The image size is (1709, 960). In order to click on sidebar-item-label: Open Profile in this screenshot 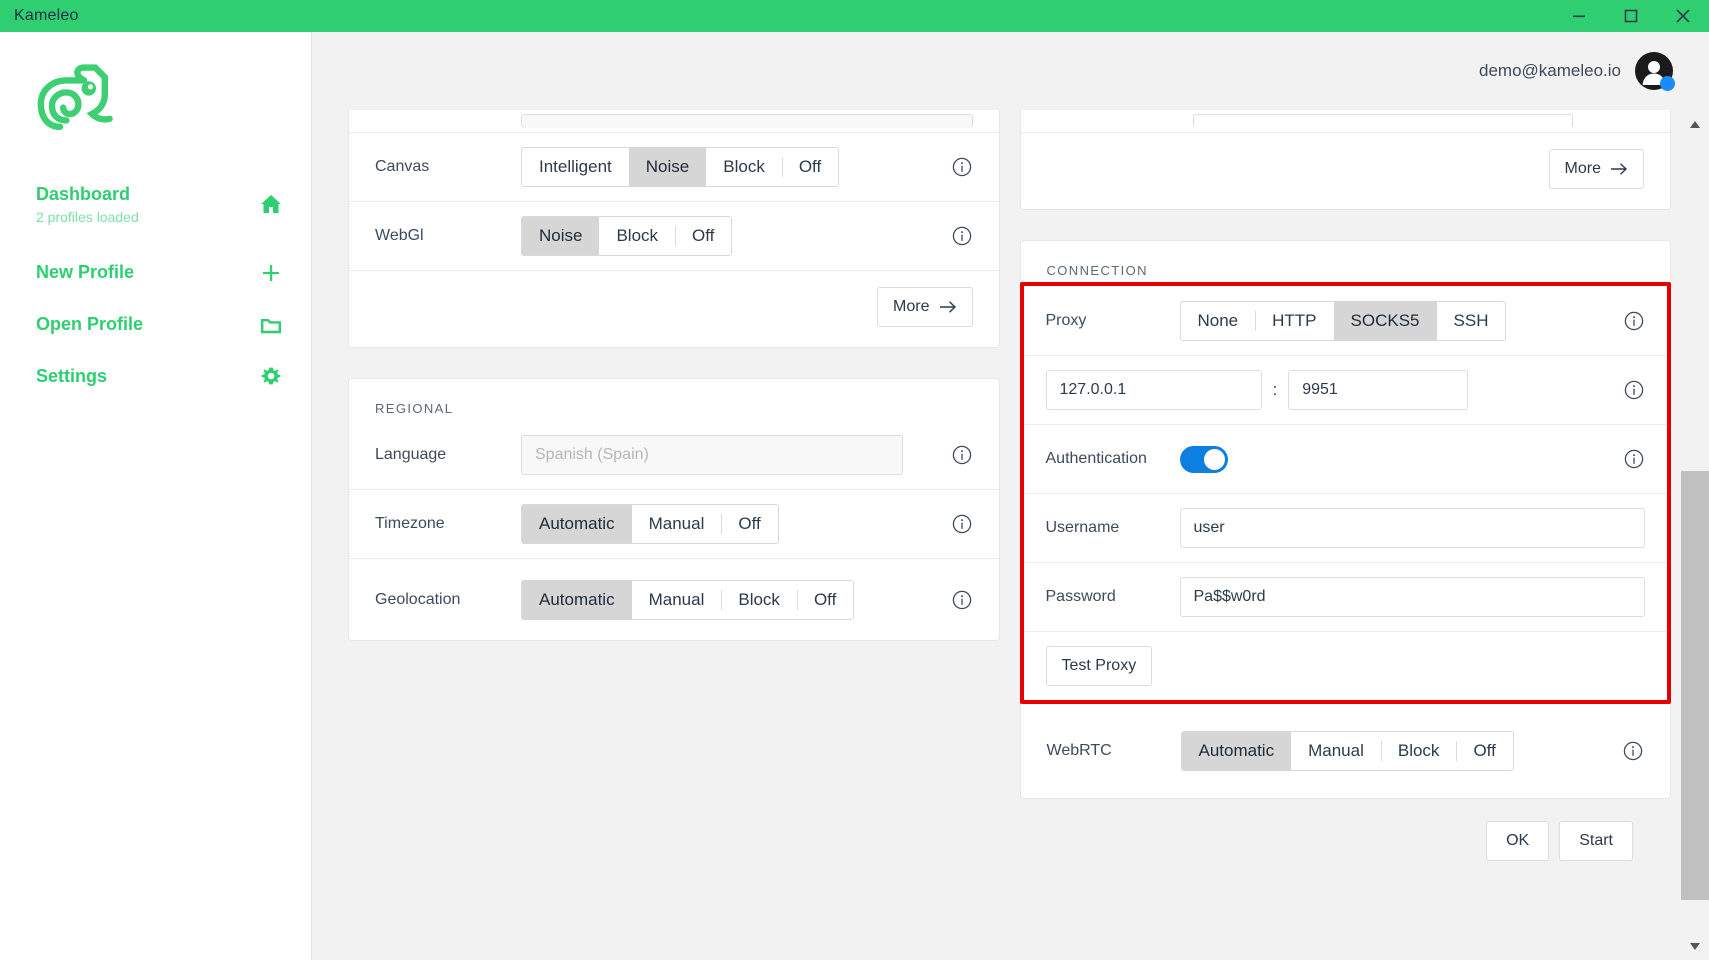, I will do `click(90, 324)`.